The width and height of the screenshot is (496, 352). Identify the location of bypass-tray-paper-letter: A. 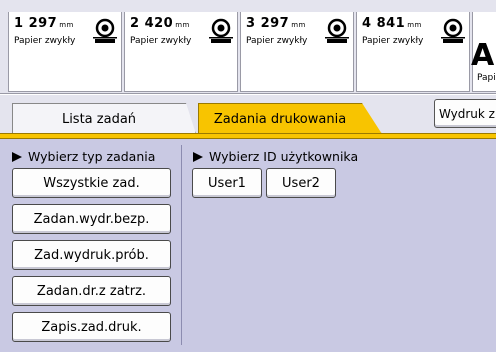
(483, 55).